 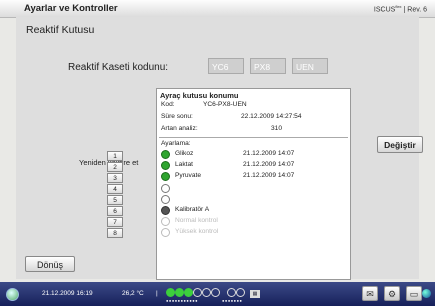 What do you see at coordinates (115, 211) in the screenshot?
I see `recalibrate-button-6: 6` at bounding box center [115, 211].